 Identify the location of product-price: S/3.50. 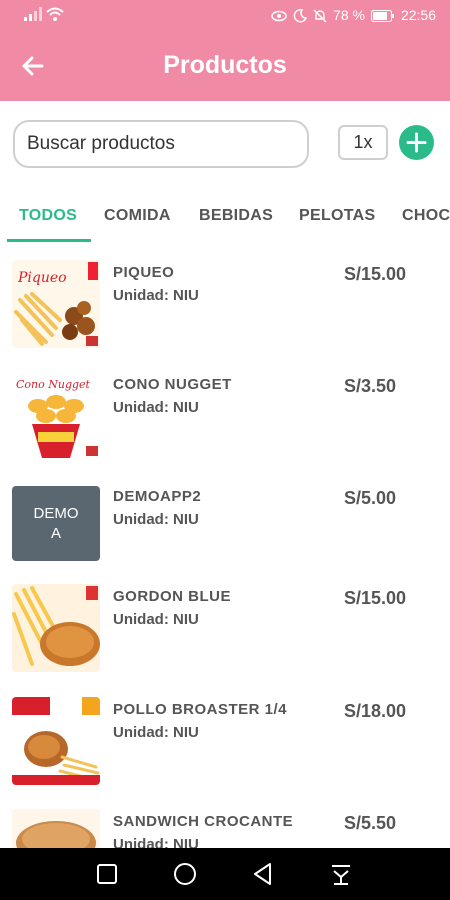
(370, 386).